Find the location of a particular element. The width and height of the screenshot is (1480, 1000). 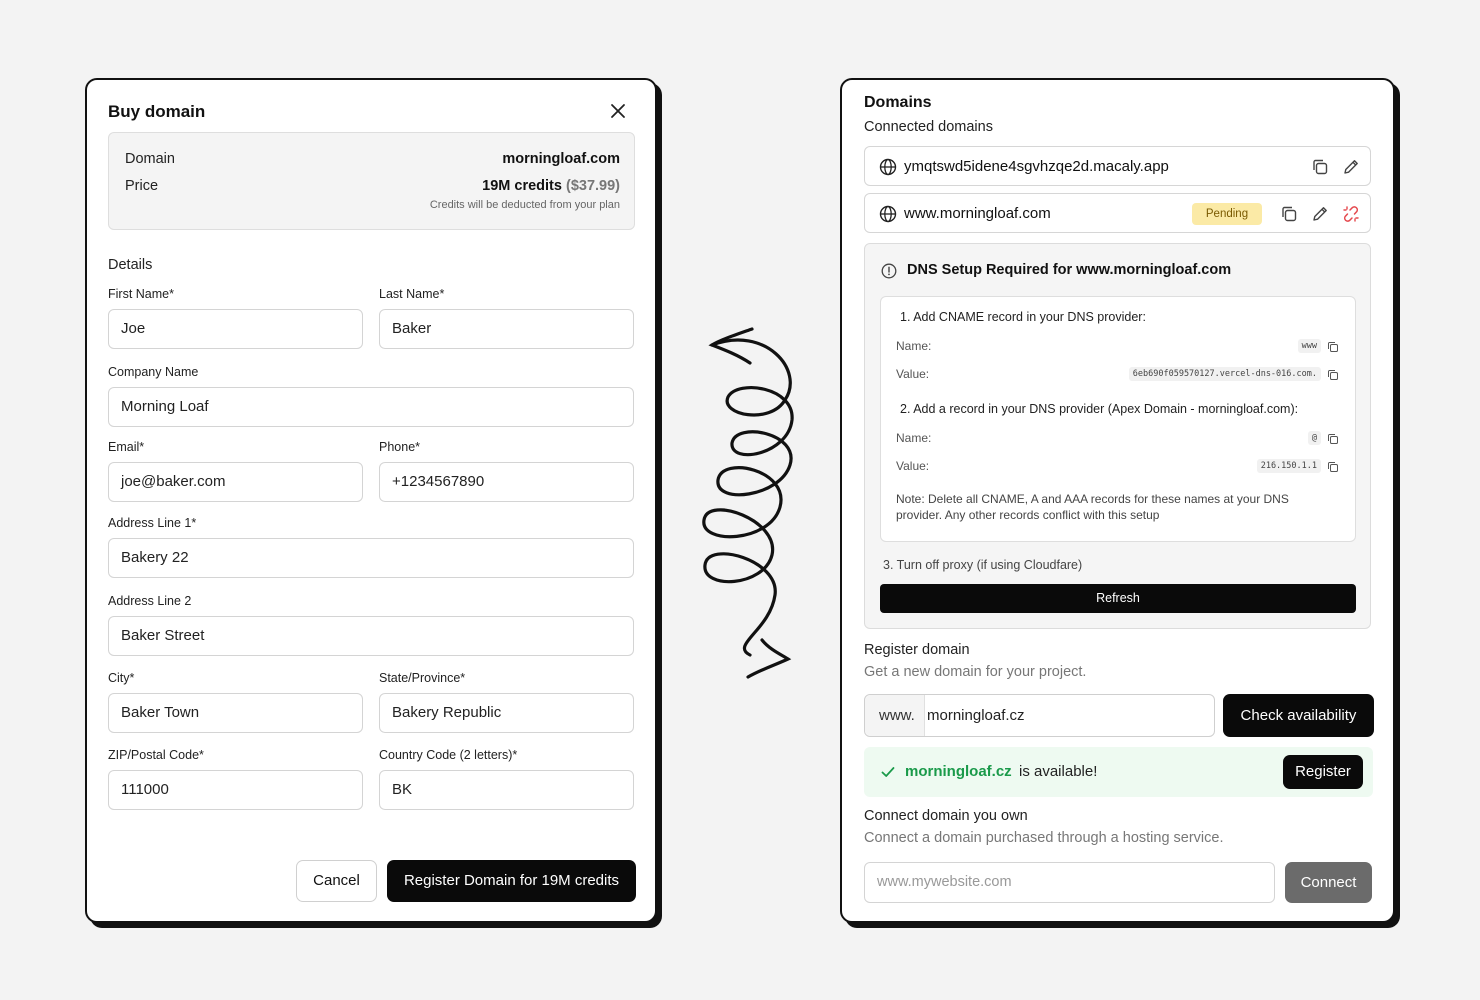

phone-input: +1234567890 is located at coordinates (506, 482).